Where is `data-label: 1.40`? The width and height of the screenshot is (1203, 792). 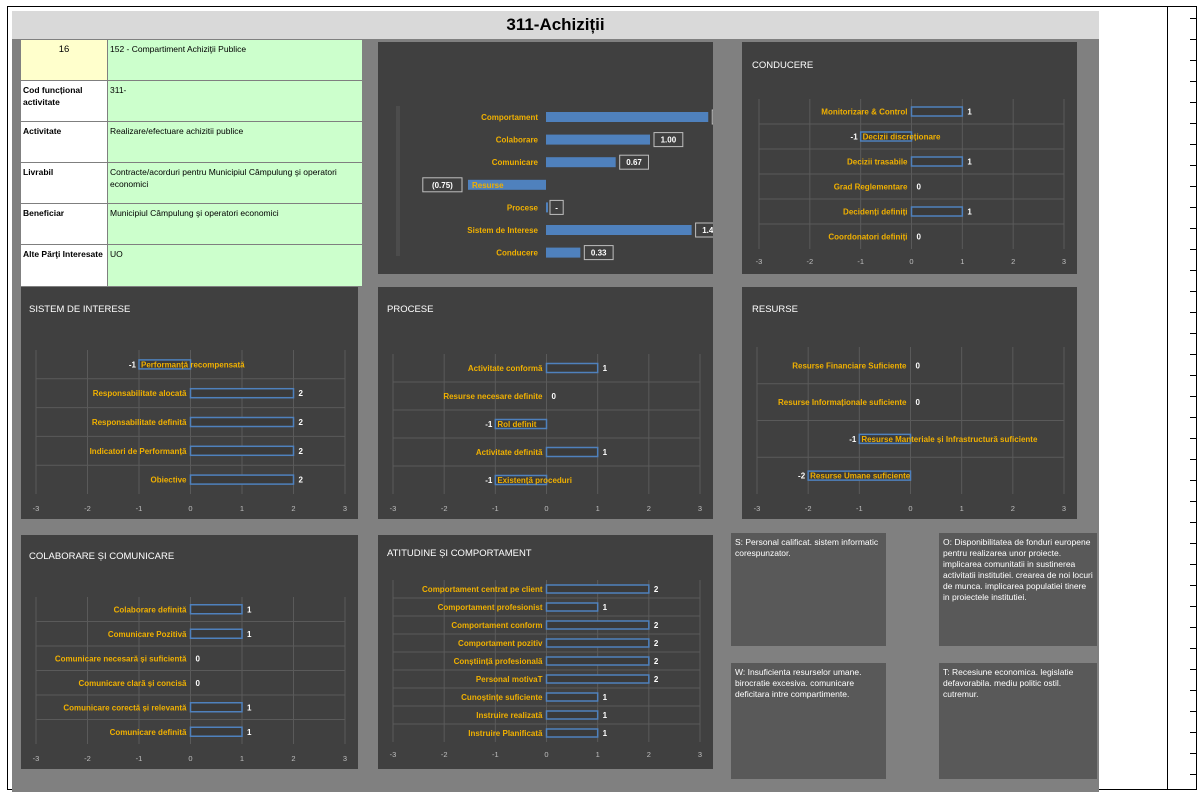
data-label: 1.40 is located at coordinates (707, 230).